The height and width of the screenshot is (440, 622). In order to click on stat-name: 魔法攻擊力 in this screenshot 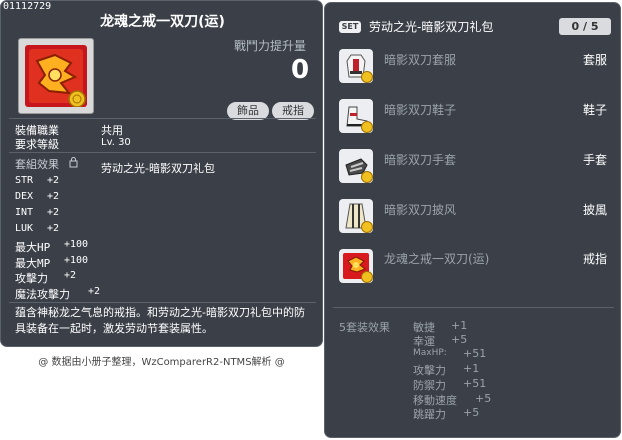, I will do `click(42, 294)`.